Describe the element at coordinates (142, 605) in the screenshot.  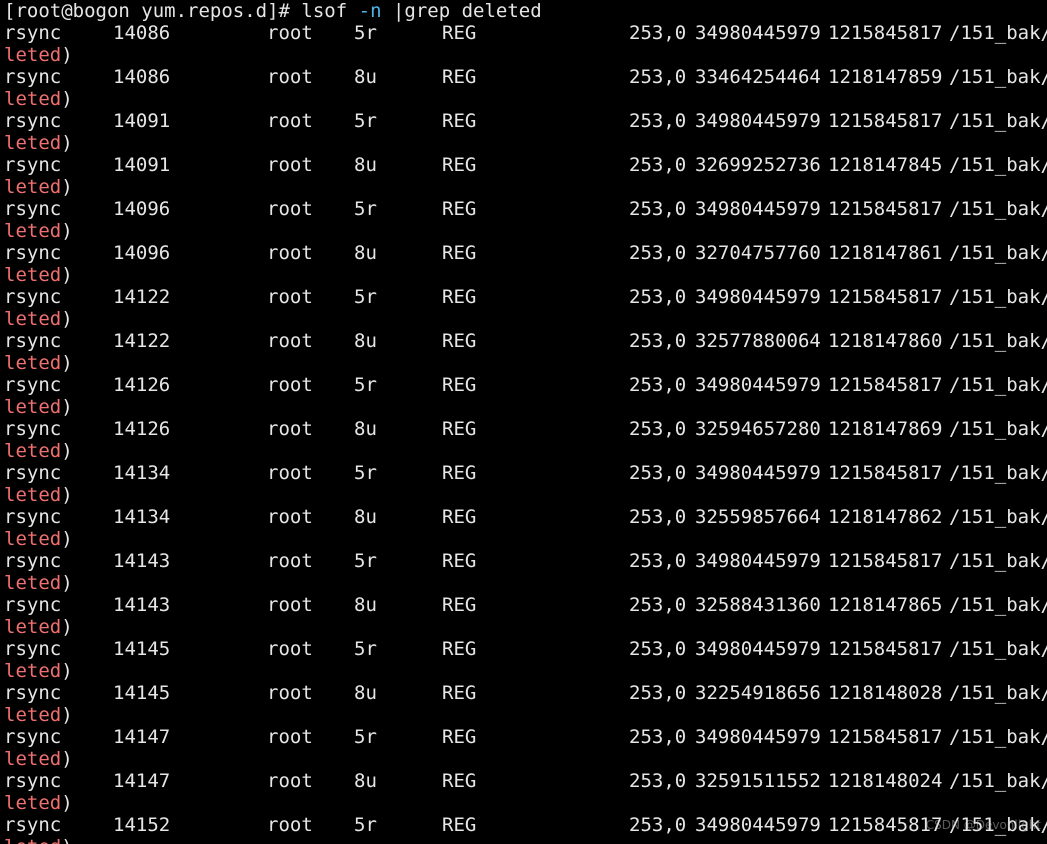
I see `pid-cell: 14143` at that location.